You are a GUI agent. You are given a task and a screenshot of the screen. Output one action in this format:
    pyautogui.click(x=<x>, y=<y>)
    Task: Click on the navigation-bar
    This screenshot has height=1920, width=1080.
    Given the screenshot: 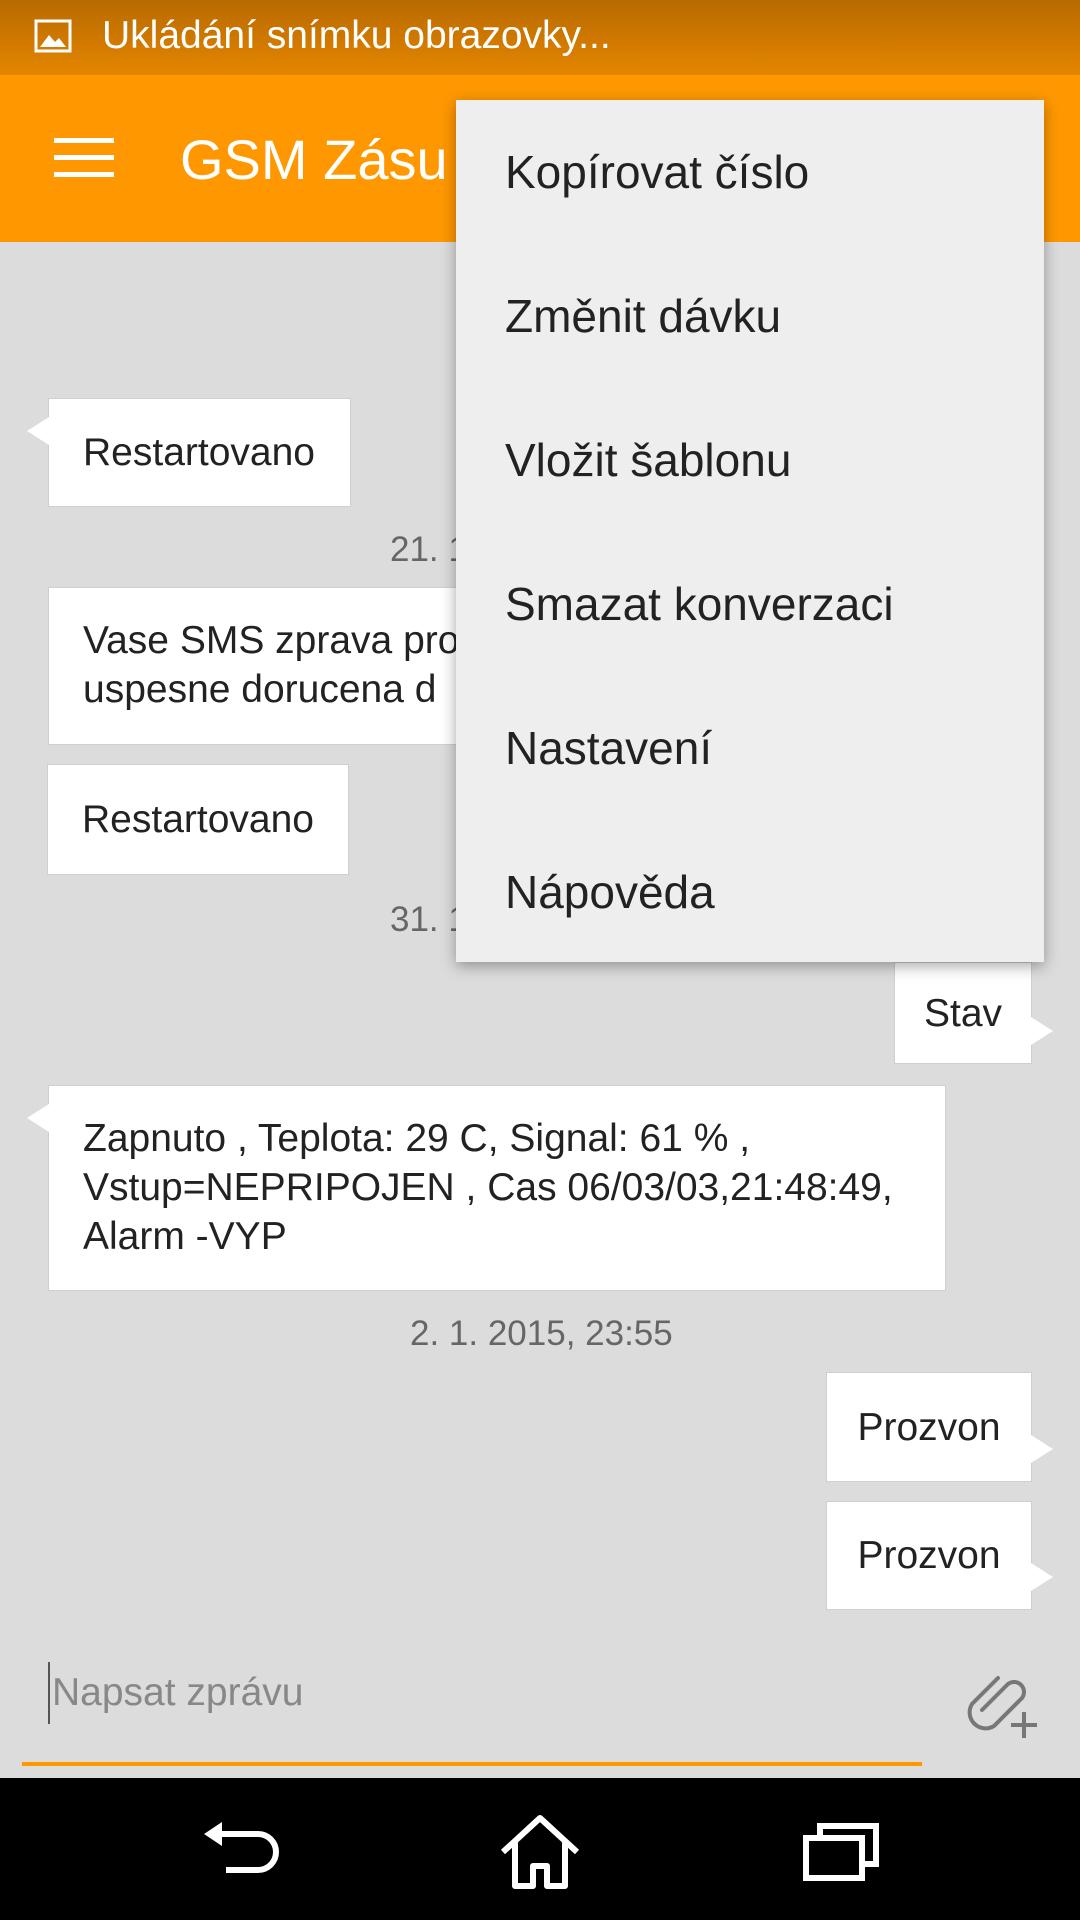 What is the action you would take?
    pyautogui.click(x=540, y=1849)
    